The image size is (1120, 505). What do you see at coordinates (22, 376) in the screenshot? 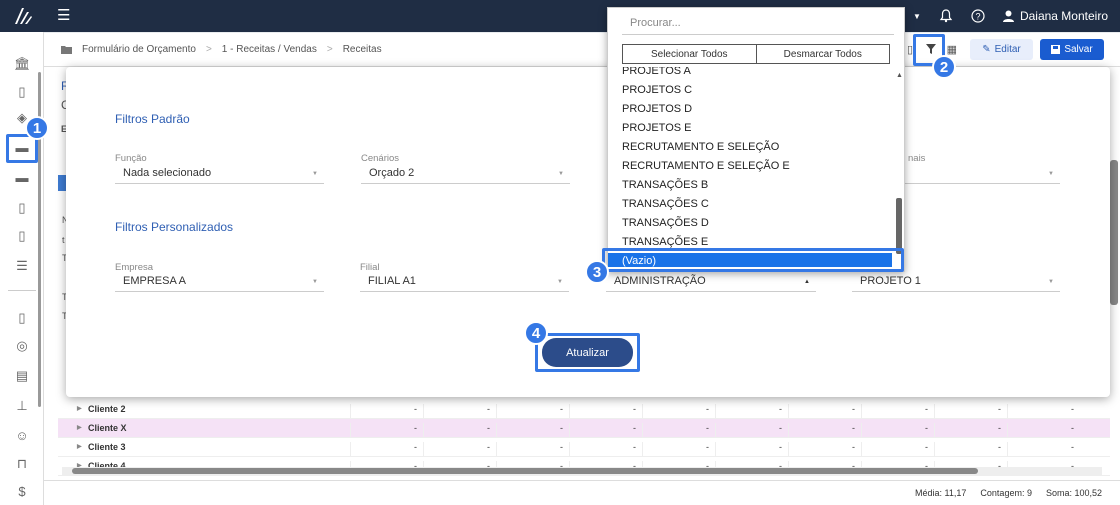
I see `list-icon: ▤` at bounding box center [22, 376].